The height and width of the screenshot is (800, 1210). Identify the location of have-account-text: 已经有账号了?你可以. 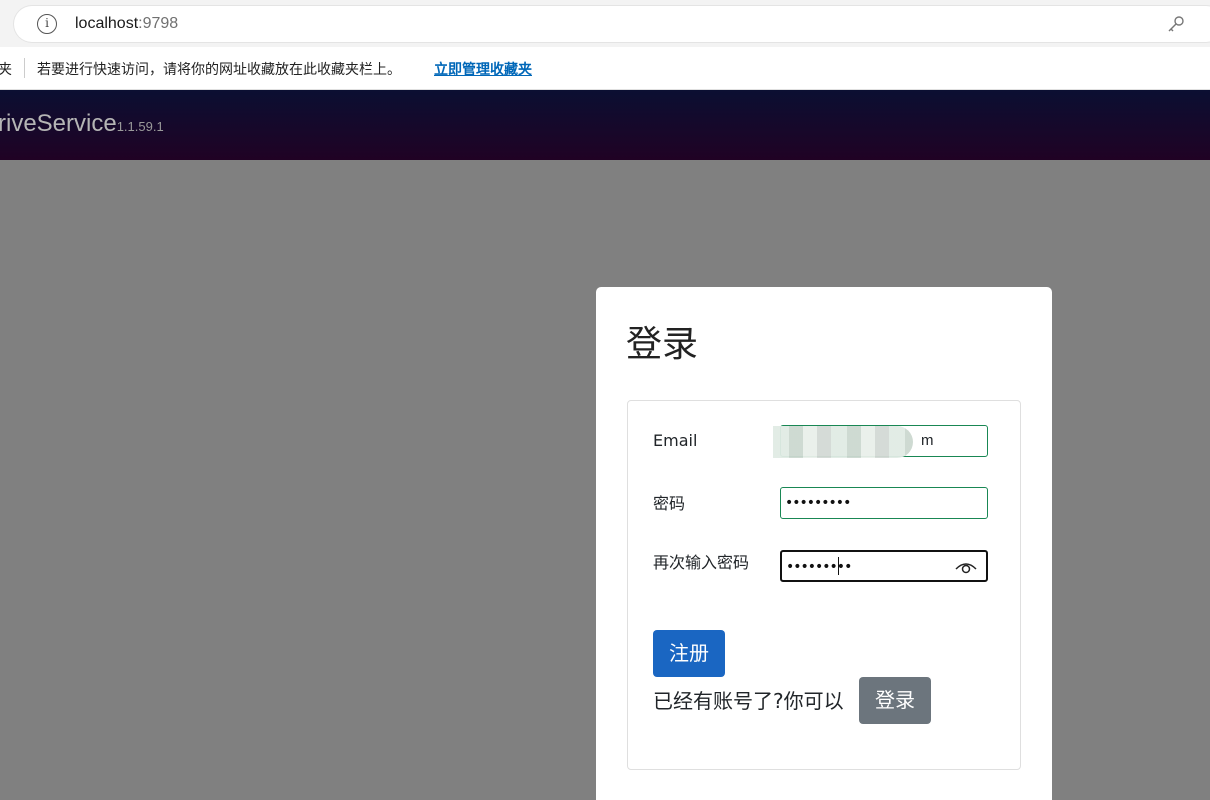
(748, 701).